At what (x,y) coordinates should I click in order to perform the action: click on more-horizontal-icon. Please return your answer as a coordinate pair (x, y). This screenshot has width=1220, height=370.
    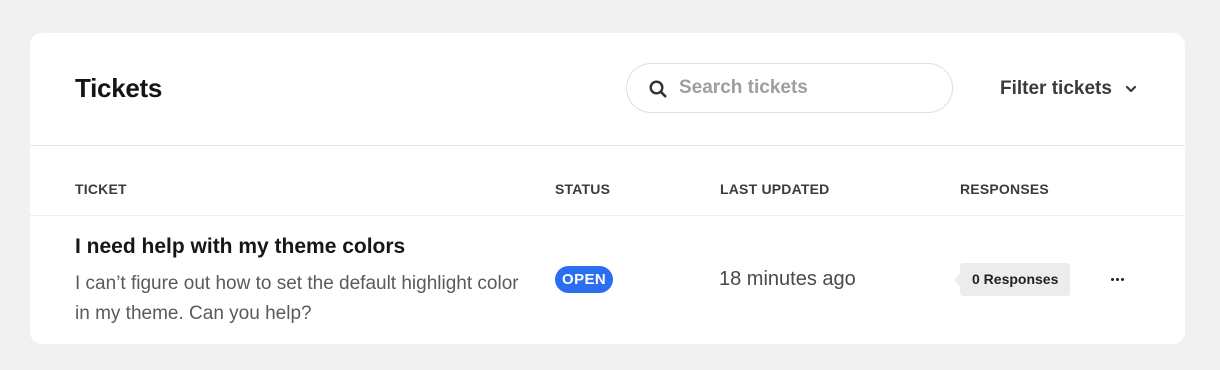
    Looking at the image, I should click on (1117, 279).